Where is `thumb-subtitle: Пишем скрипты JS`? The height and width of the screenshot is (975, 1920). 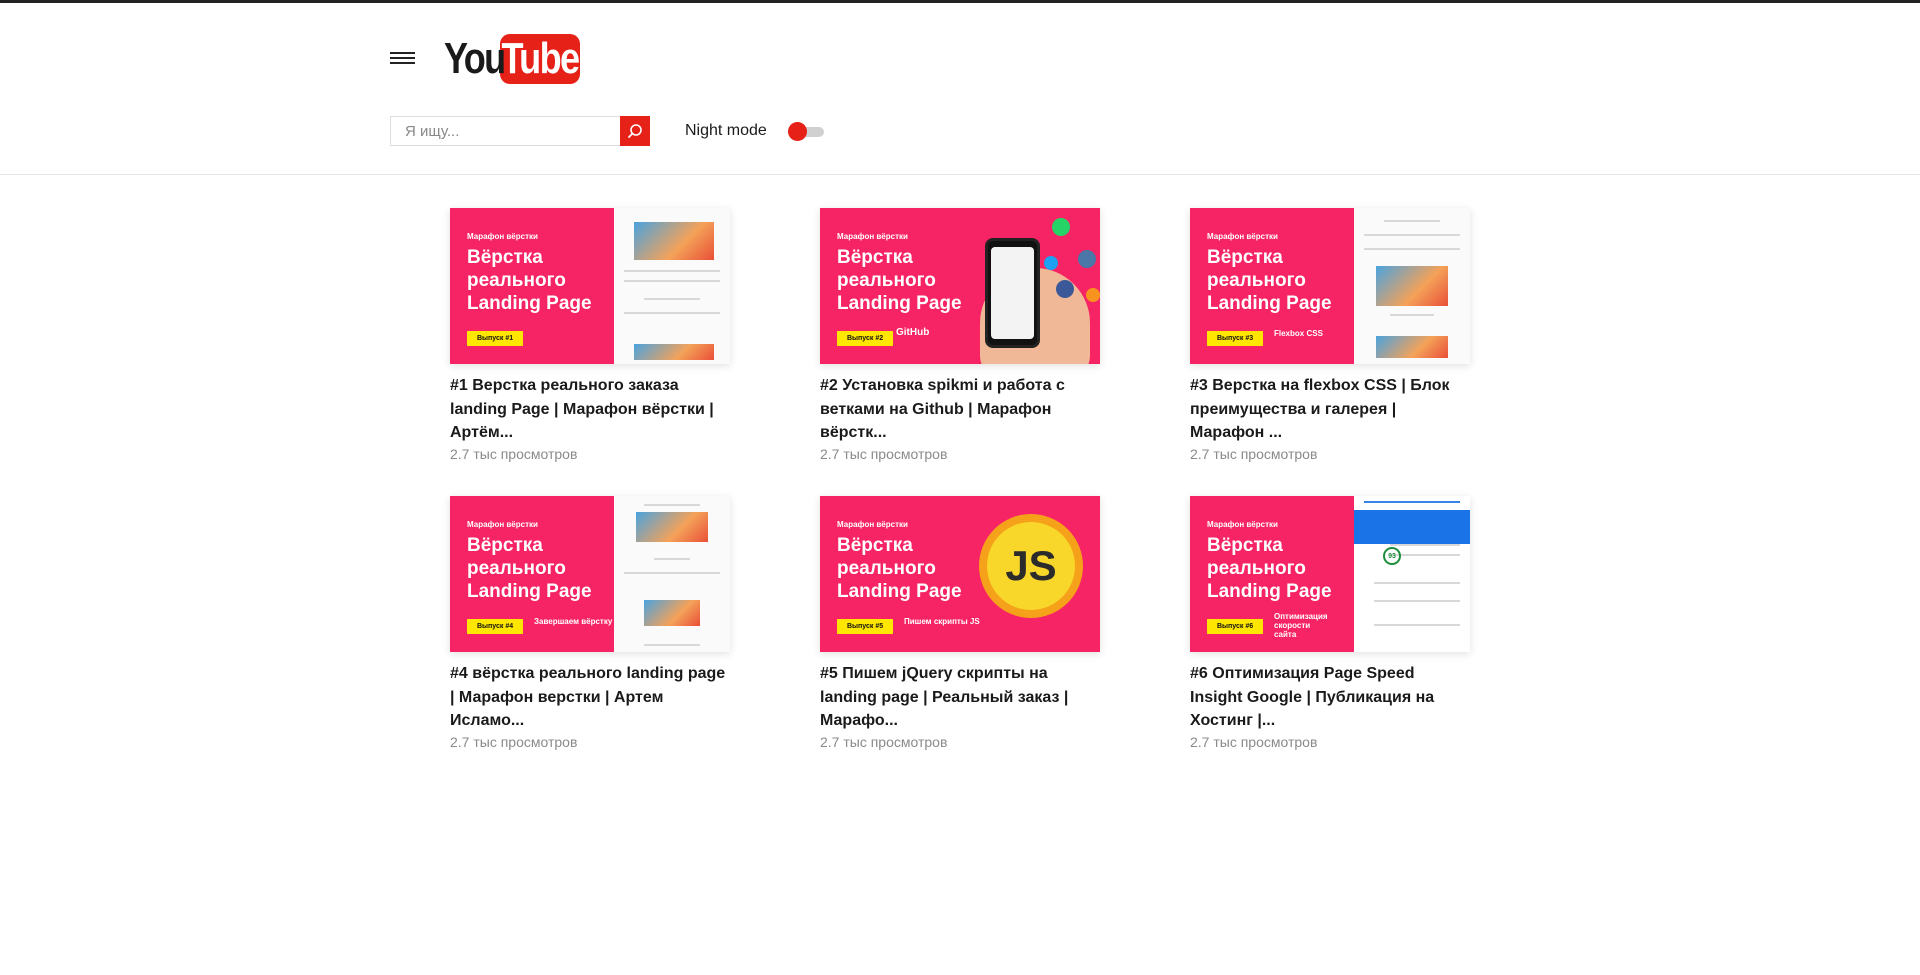 thumb-subtitle: Пишем скрипты JS is located at coordinates (942, 621).